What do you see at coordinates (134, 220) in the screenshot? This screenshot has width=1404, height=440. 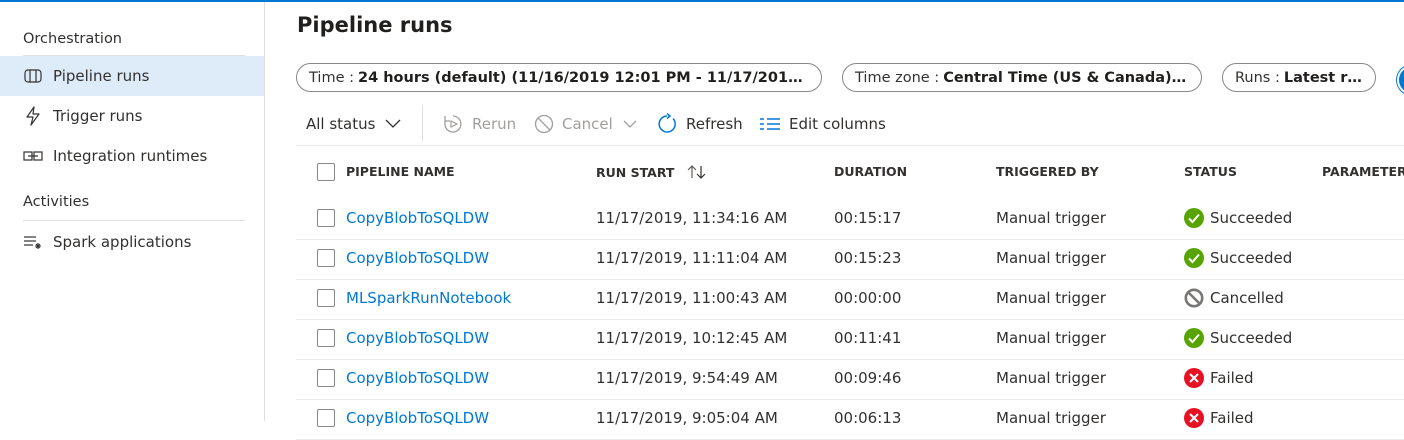 I see `section-divider` at bounding box center [134, 220].